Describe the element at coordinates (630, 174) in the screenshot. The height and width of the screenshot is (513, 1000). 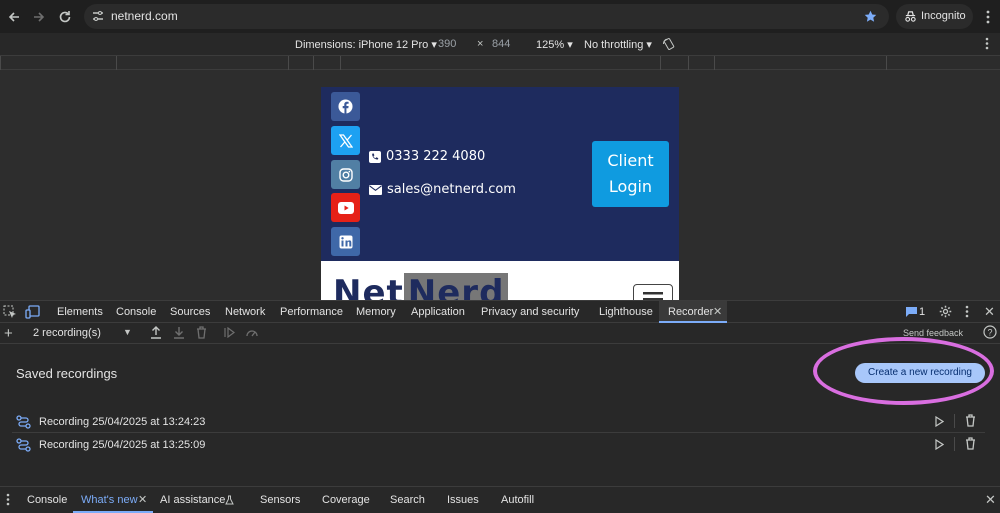
I see `client-login-button: Client Login` at that location.